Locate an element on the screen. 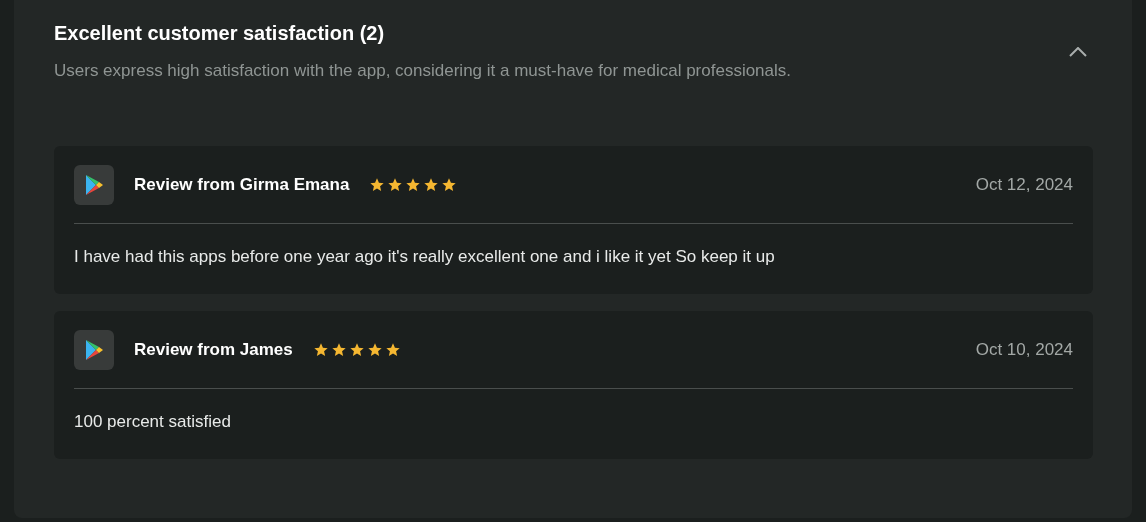 Image resolution: width=1146 pixels, height=522 pixels. chevron-up-icon is located at coordinates (1078, 52).